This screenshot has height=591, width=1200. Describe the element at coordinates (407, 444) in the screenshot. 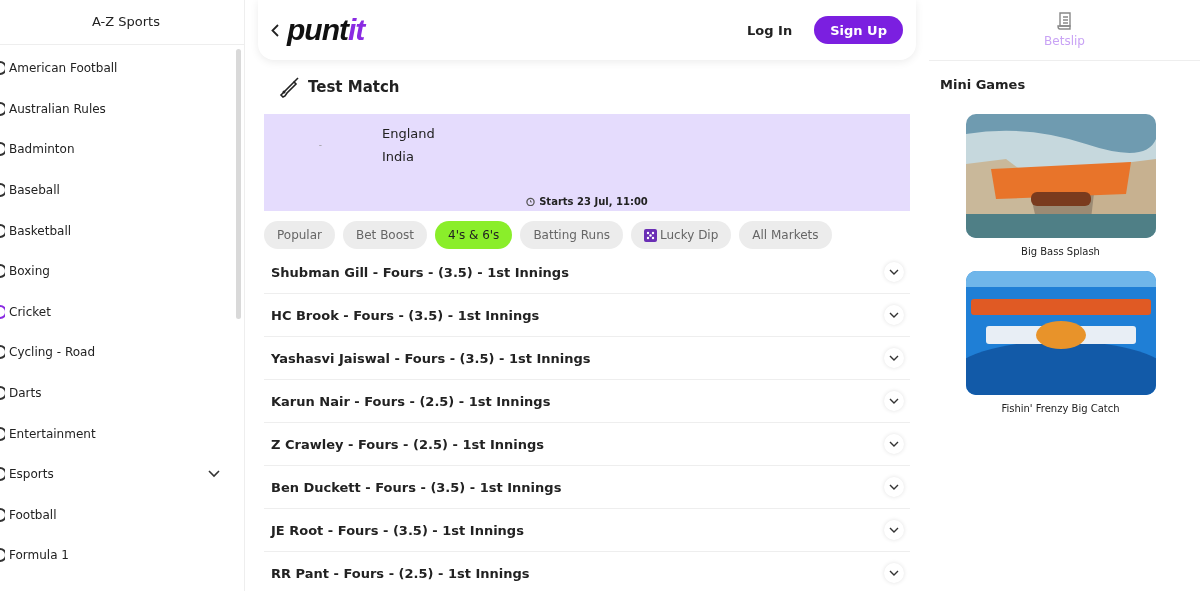

I see `market-title: Z Crawley - Fours - (2.5) - 1st Innings` at that location.